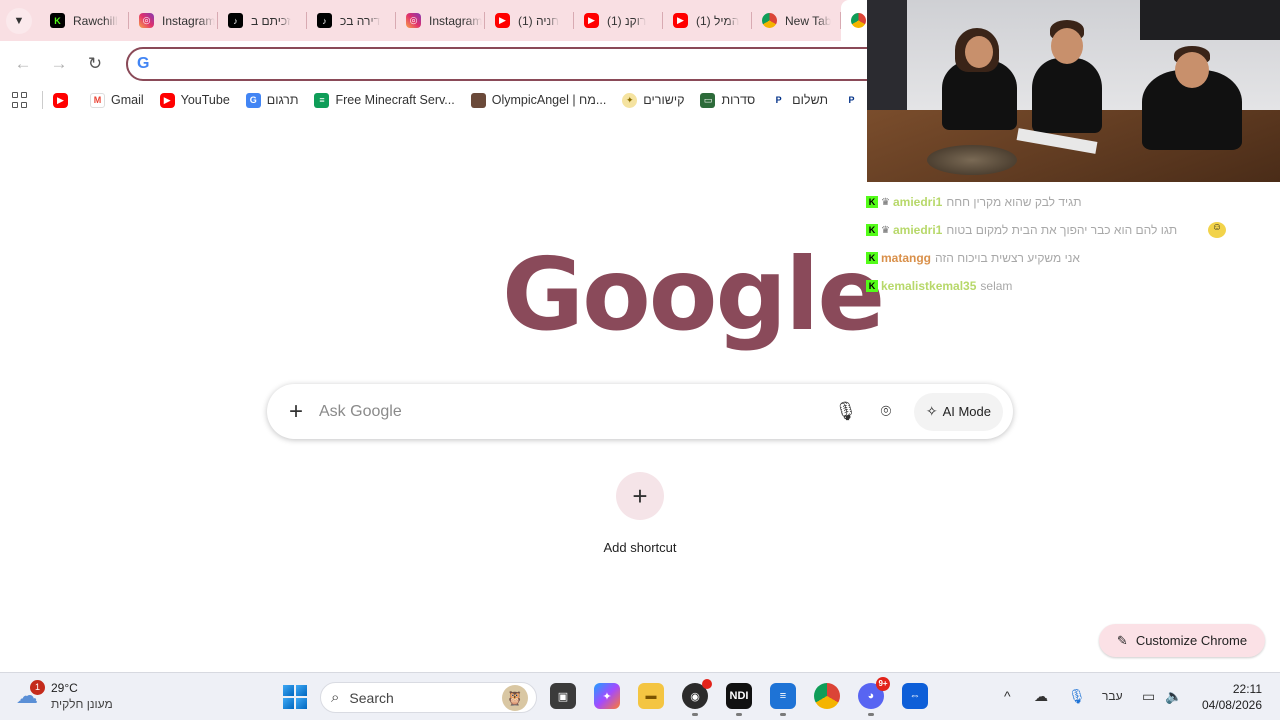 The image size is (1280, 720). I want to click on apps-grid-icon, so click(20, 100).